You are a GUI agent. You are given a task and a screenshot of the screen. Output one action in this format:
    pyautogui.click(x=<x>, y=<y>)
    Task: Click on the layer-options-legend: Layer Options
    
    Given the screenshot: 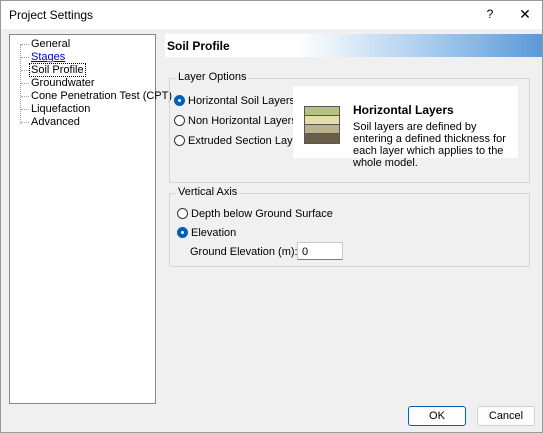 What is the action you would take?
    pyautogui.click(x=212, y=77)
    